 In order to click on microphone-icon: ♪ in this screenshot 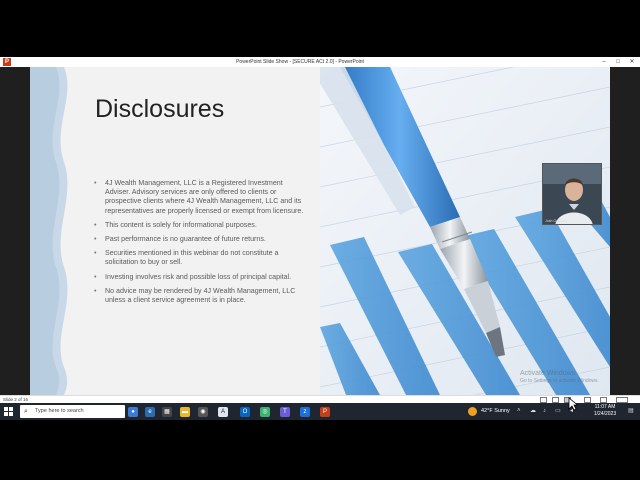, I will do `click(544, 411)`.